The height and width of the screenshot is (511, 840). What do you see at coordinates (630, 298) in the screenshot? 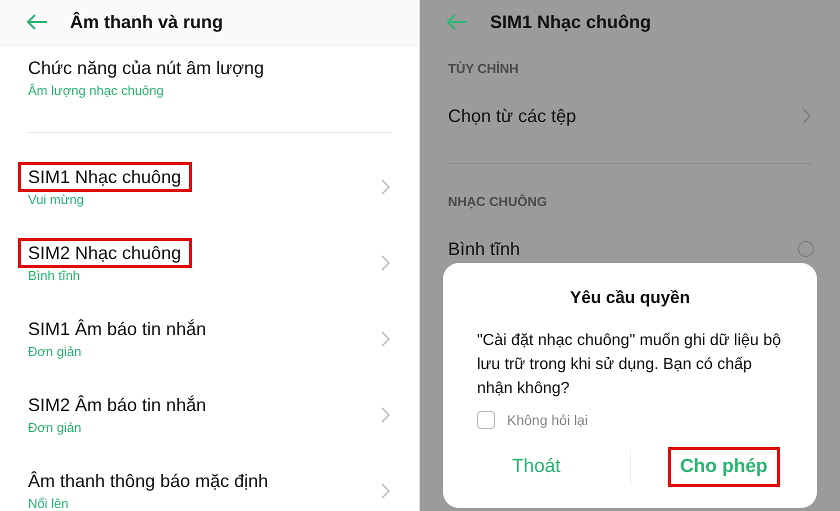
I see `dialog-title: Yêu cầu quyền` at bounding box center [630, 298].